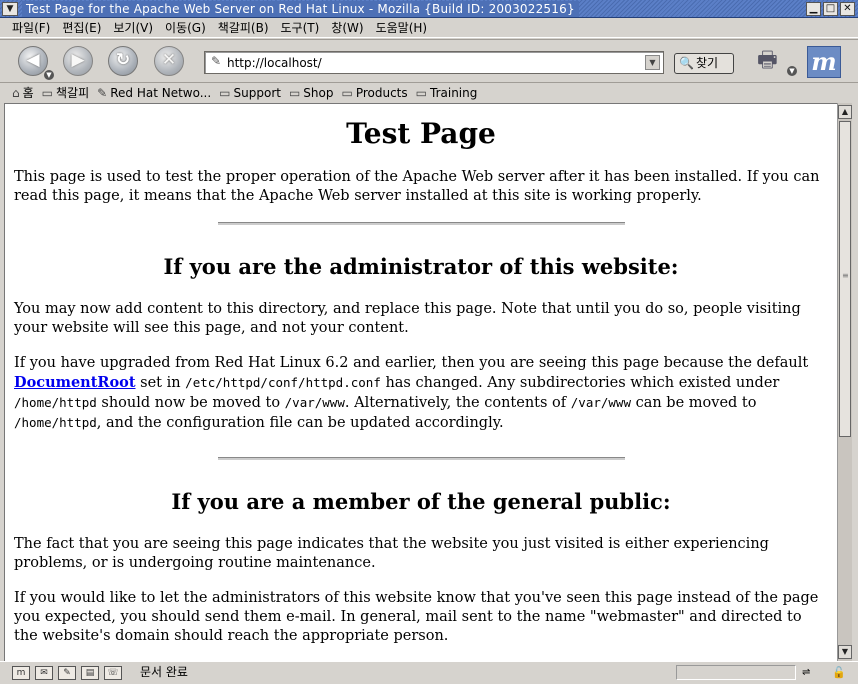 This screenshot has width=858, height=684. I want to click on scroll-up-arrow-icon: ▲, so click(845, 112).